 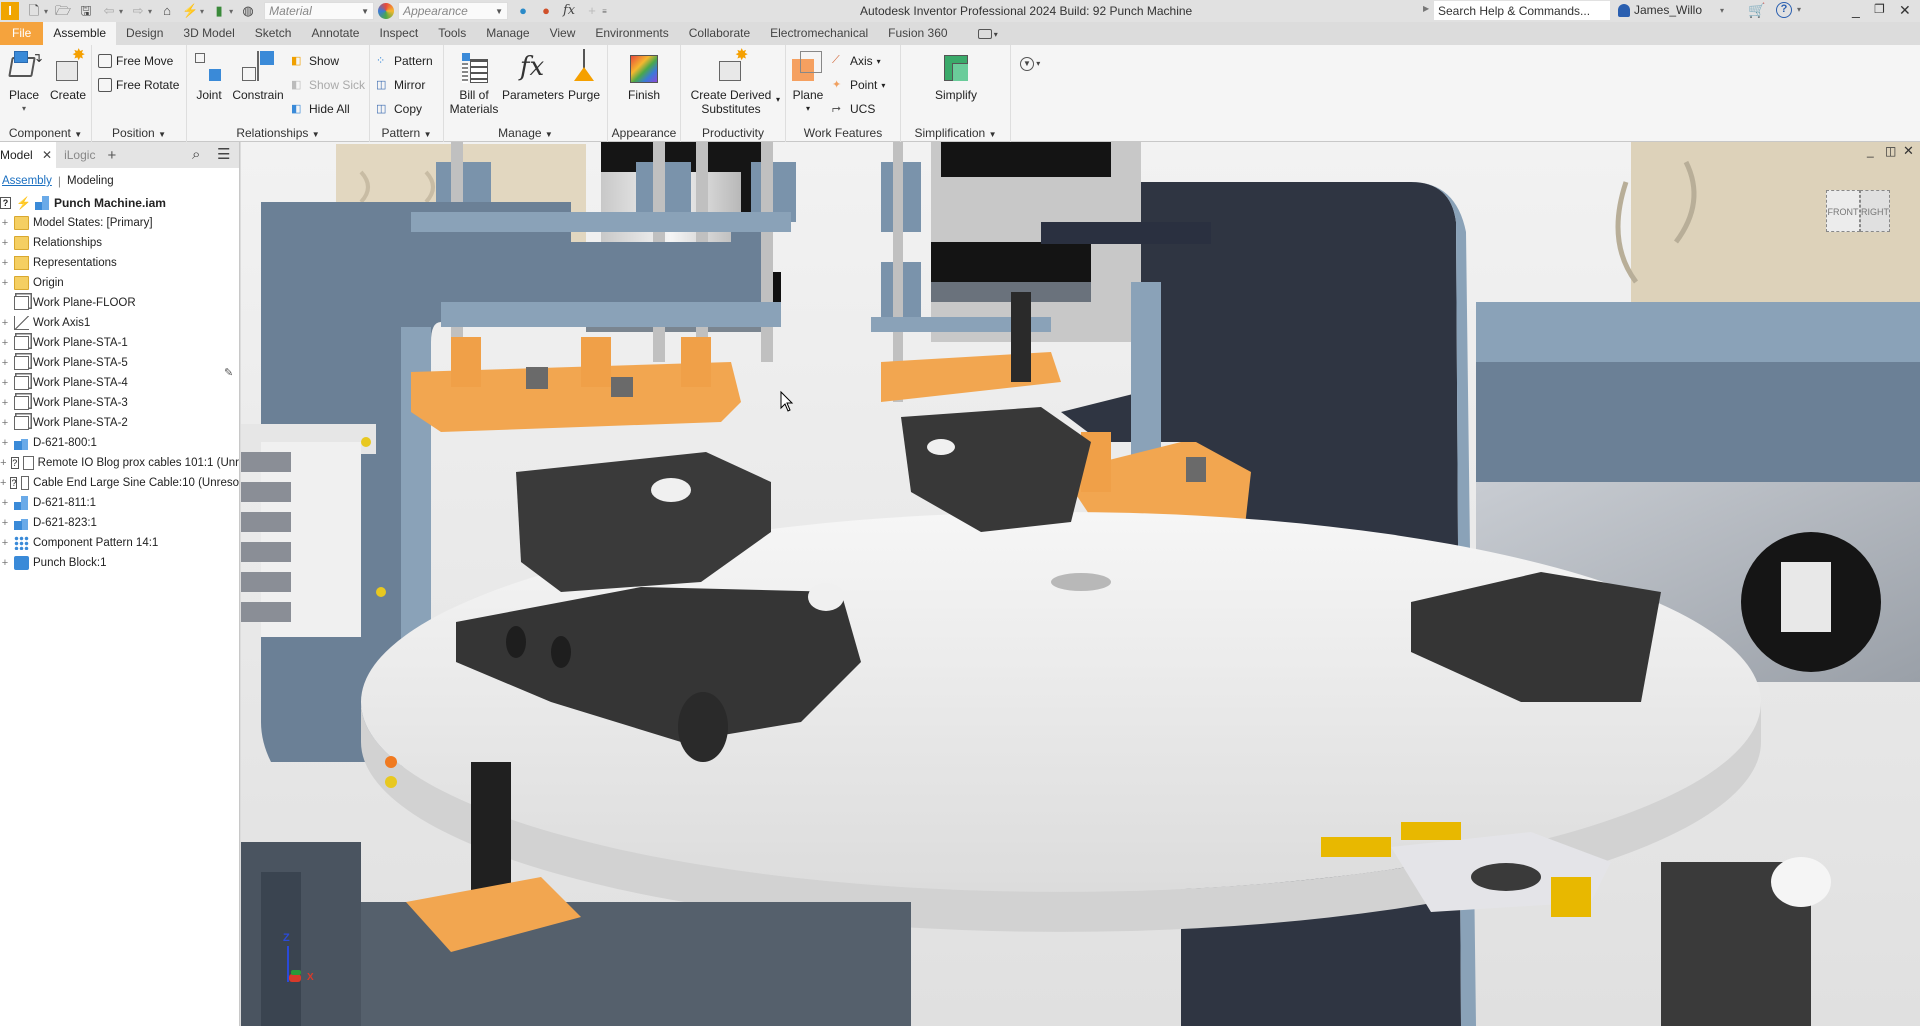 What do you see at coordinates (79, 155) in the screenshot?
I see `browser-tab-ilogic: iLogic` at bounding box center [79, 155].